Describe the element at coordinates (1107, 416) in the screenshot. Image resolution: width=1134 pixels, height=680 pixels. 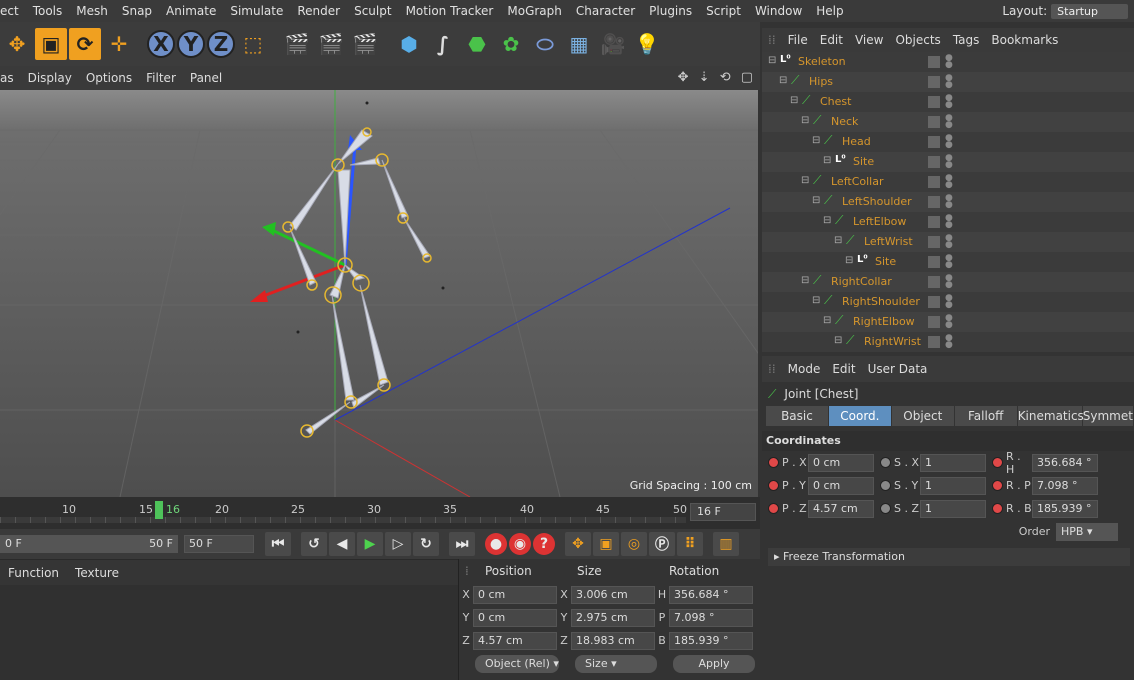
I see `tab-symmet: Symmet` at that location.